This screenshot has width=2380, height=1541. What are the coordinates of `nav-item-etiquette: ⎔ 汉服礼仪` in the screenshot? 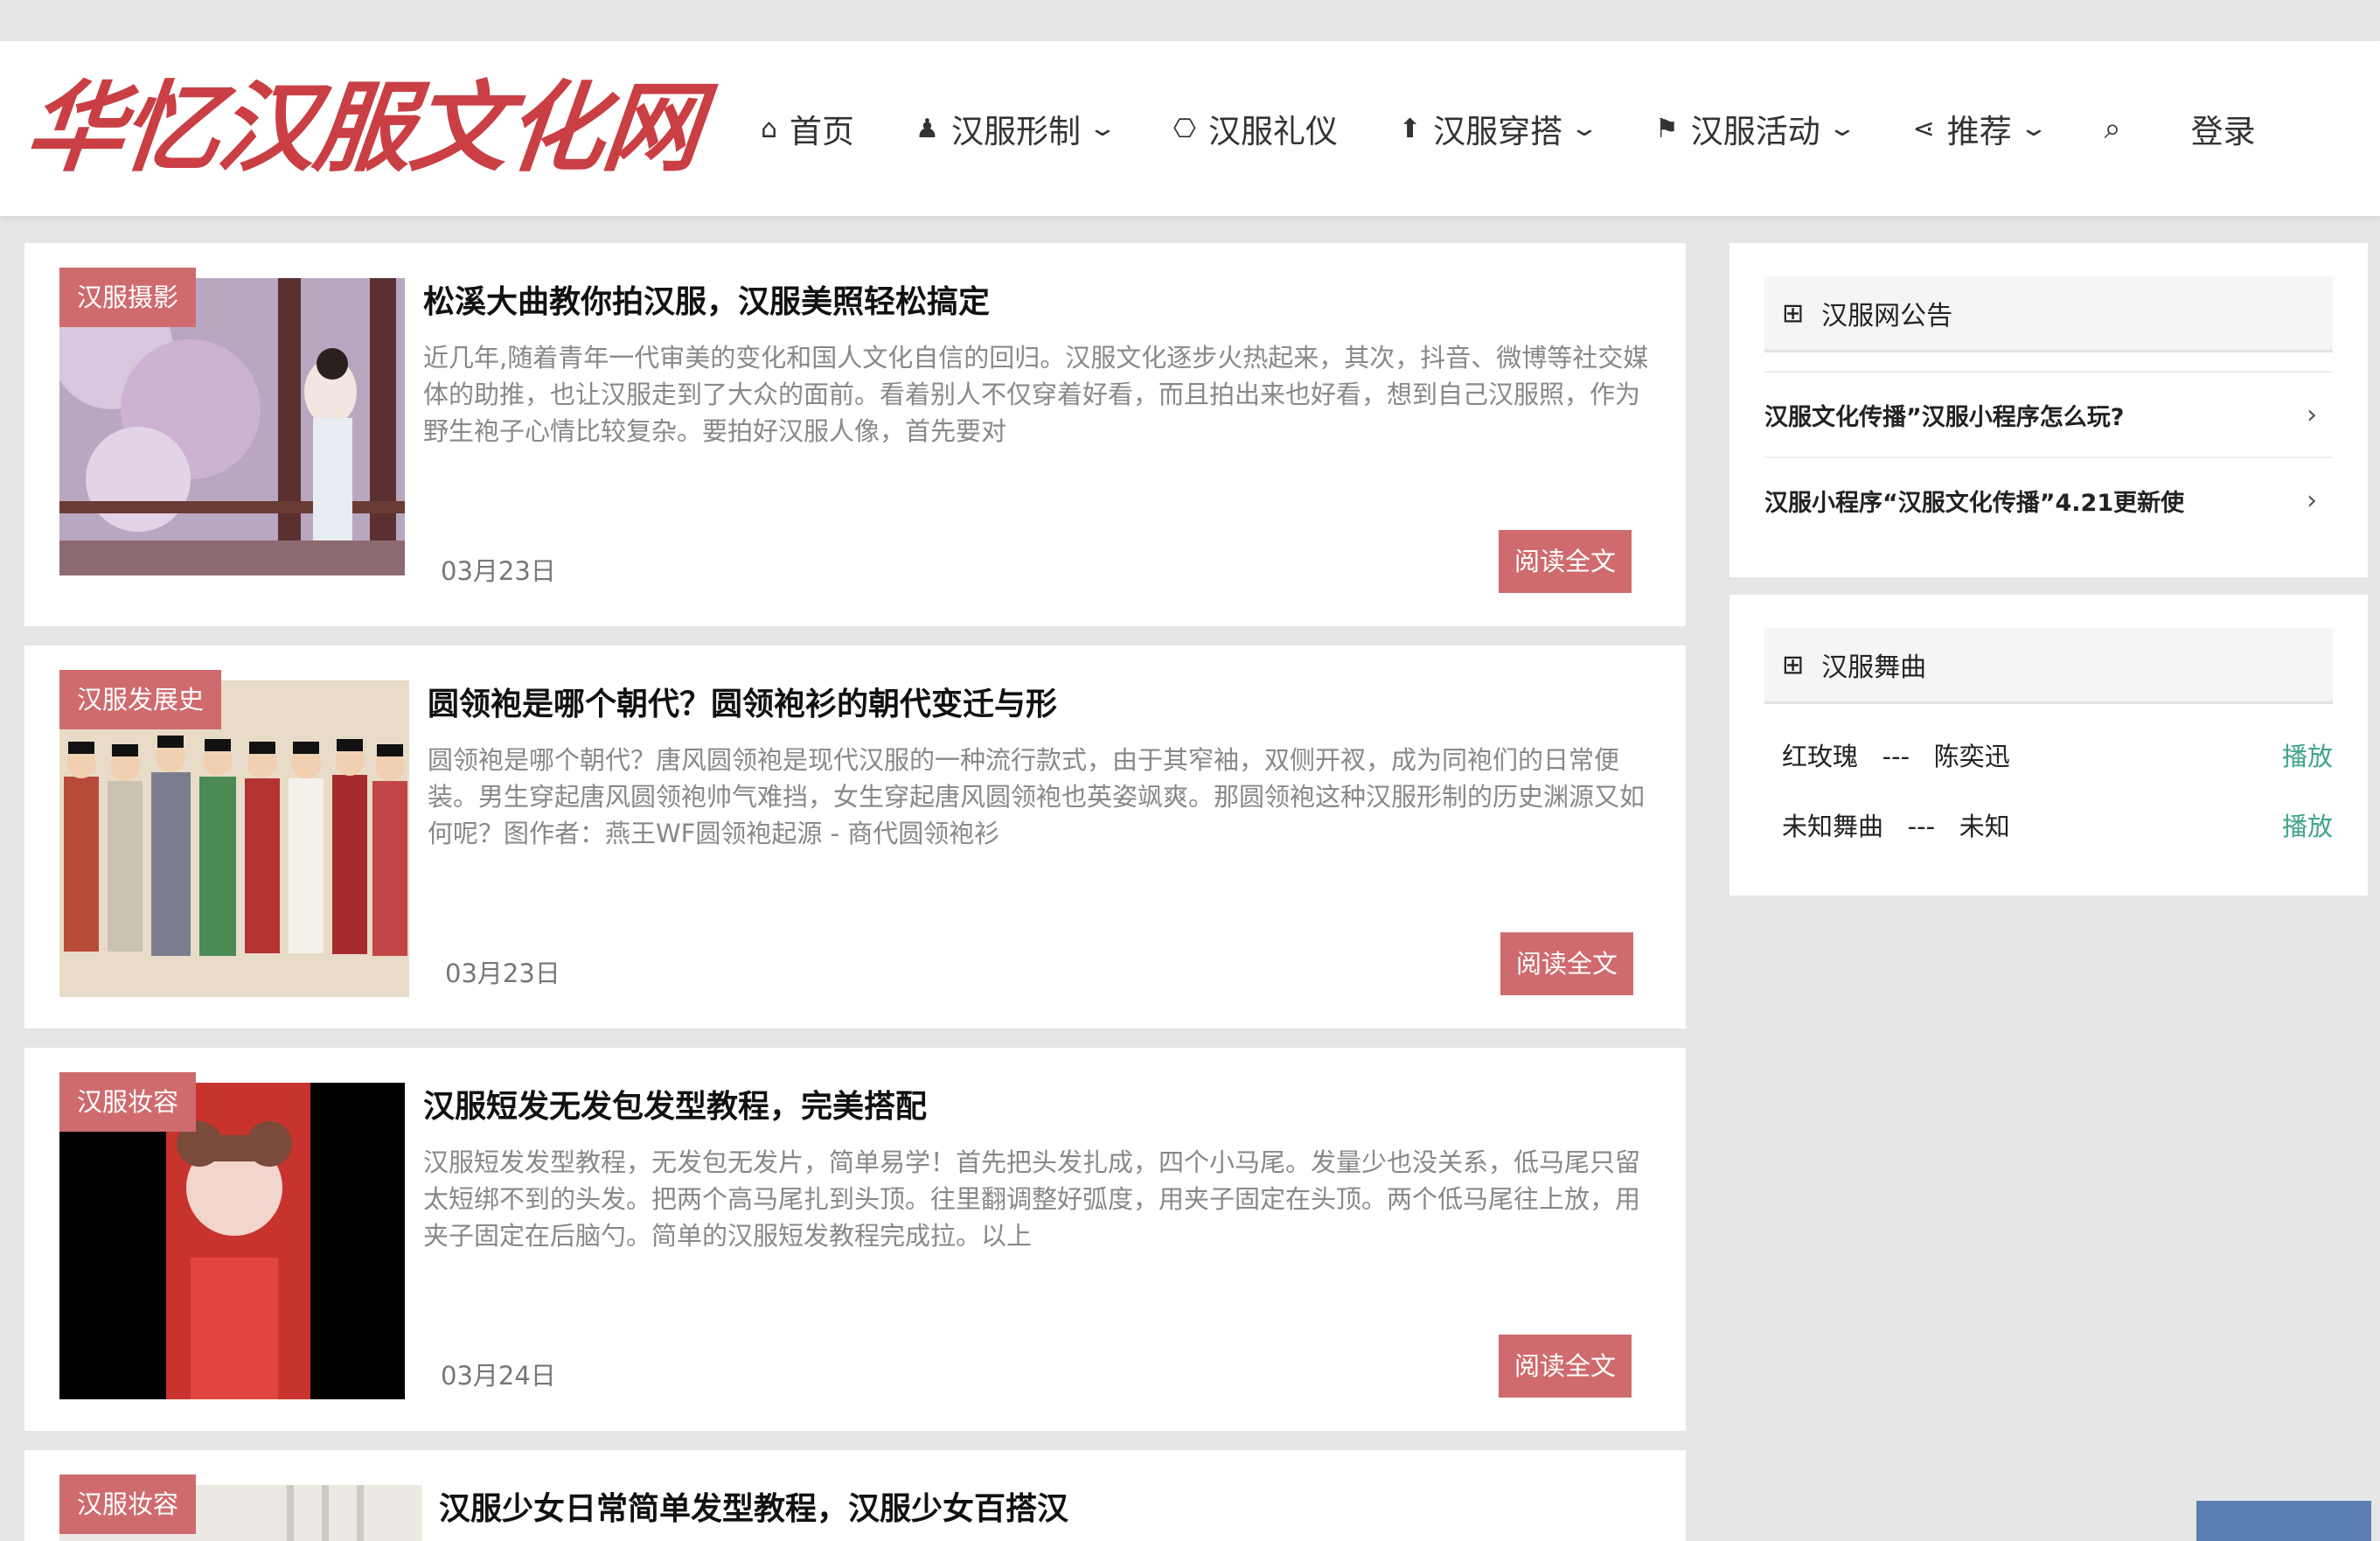 It's located at (1255, 128).